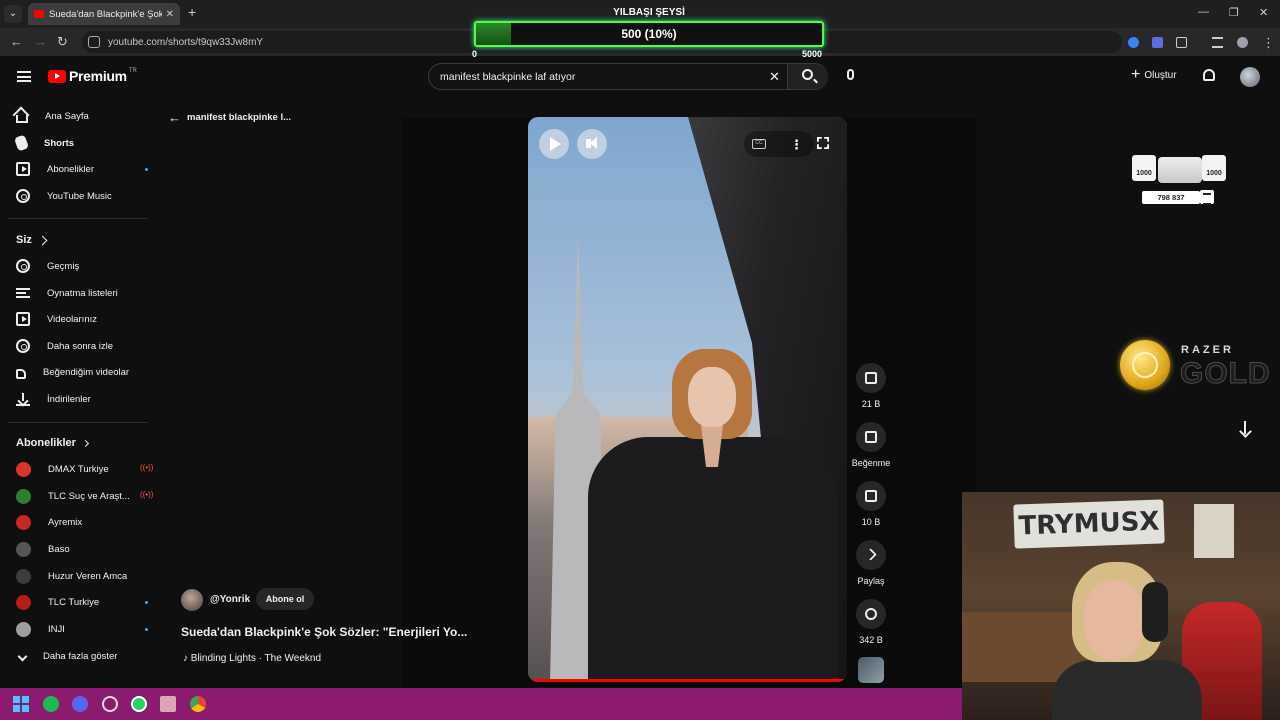 Image resolution: width=1280 pixels, height=720 pixels. I want to click on browser-menu-icon: ⋮, so click(1268, 43).